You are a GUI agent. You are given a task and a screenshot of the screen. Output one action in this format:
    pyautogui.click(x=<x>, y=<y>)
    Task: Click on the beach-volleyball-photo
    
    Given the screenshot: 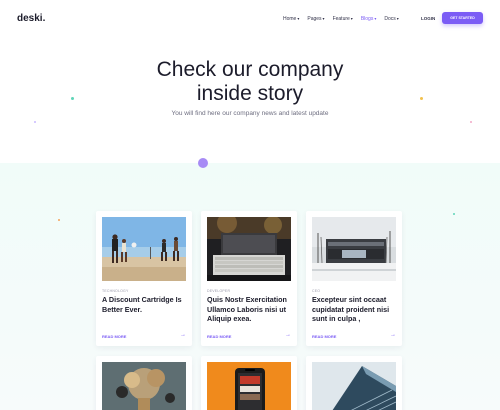 What is the action you would take?
    pyautogui.click(x=144, y=249)
    